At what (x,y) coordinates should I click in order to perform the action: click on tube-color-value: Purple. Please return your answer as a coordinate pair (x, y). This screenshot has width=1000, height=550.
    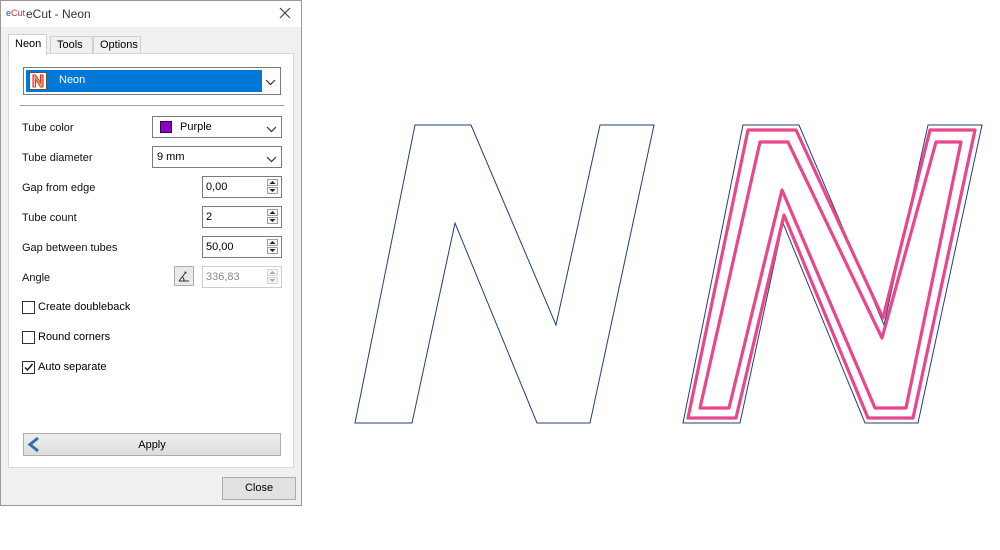
    Looking at the image, I should click on (196, 127).